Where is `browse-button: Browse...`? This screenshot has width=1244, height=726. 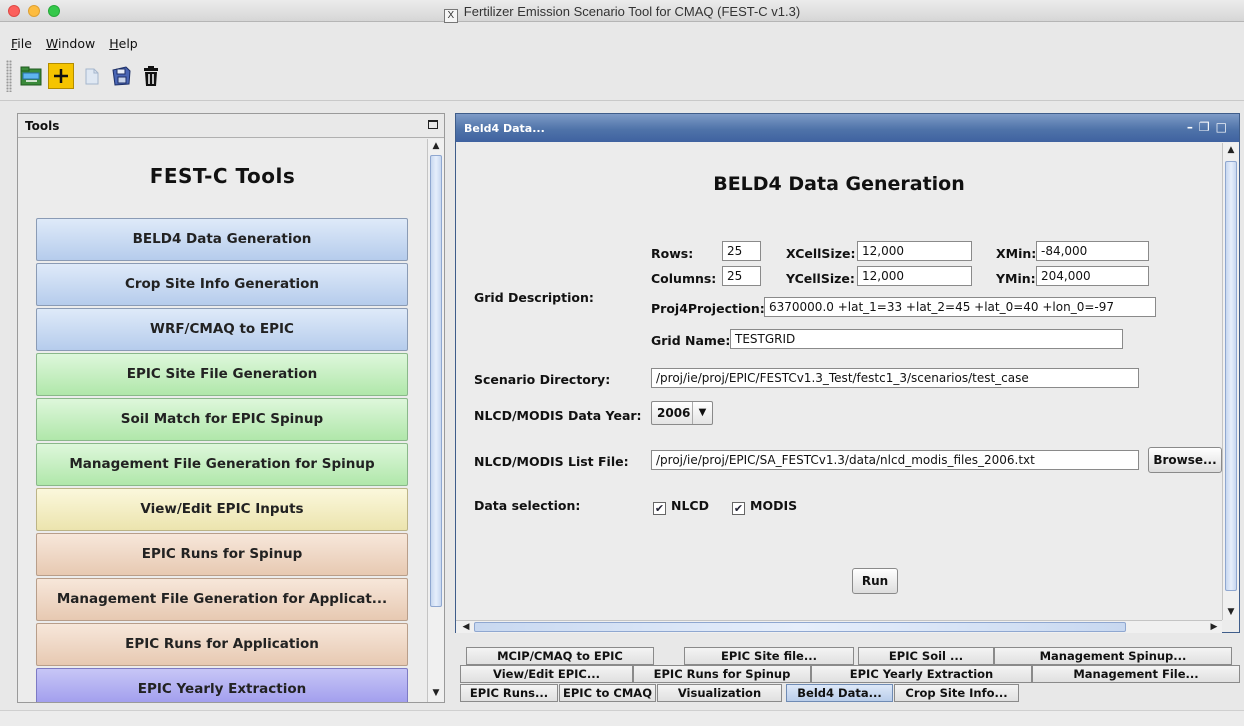
browse-button: Browse... is located at coordinates (1185, 460).